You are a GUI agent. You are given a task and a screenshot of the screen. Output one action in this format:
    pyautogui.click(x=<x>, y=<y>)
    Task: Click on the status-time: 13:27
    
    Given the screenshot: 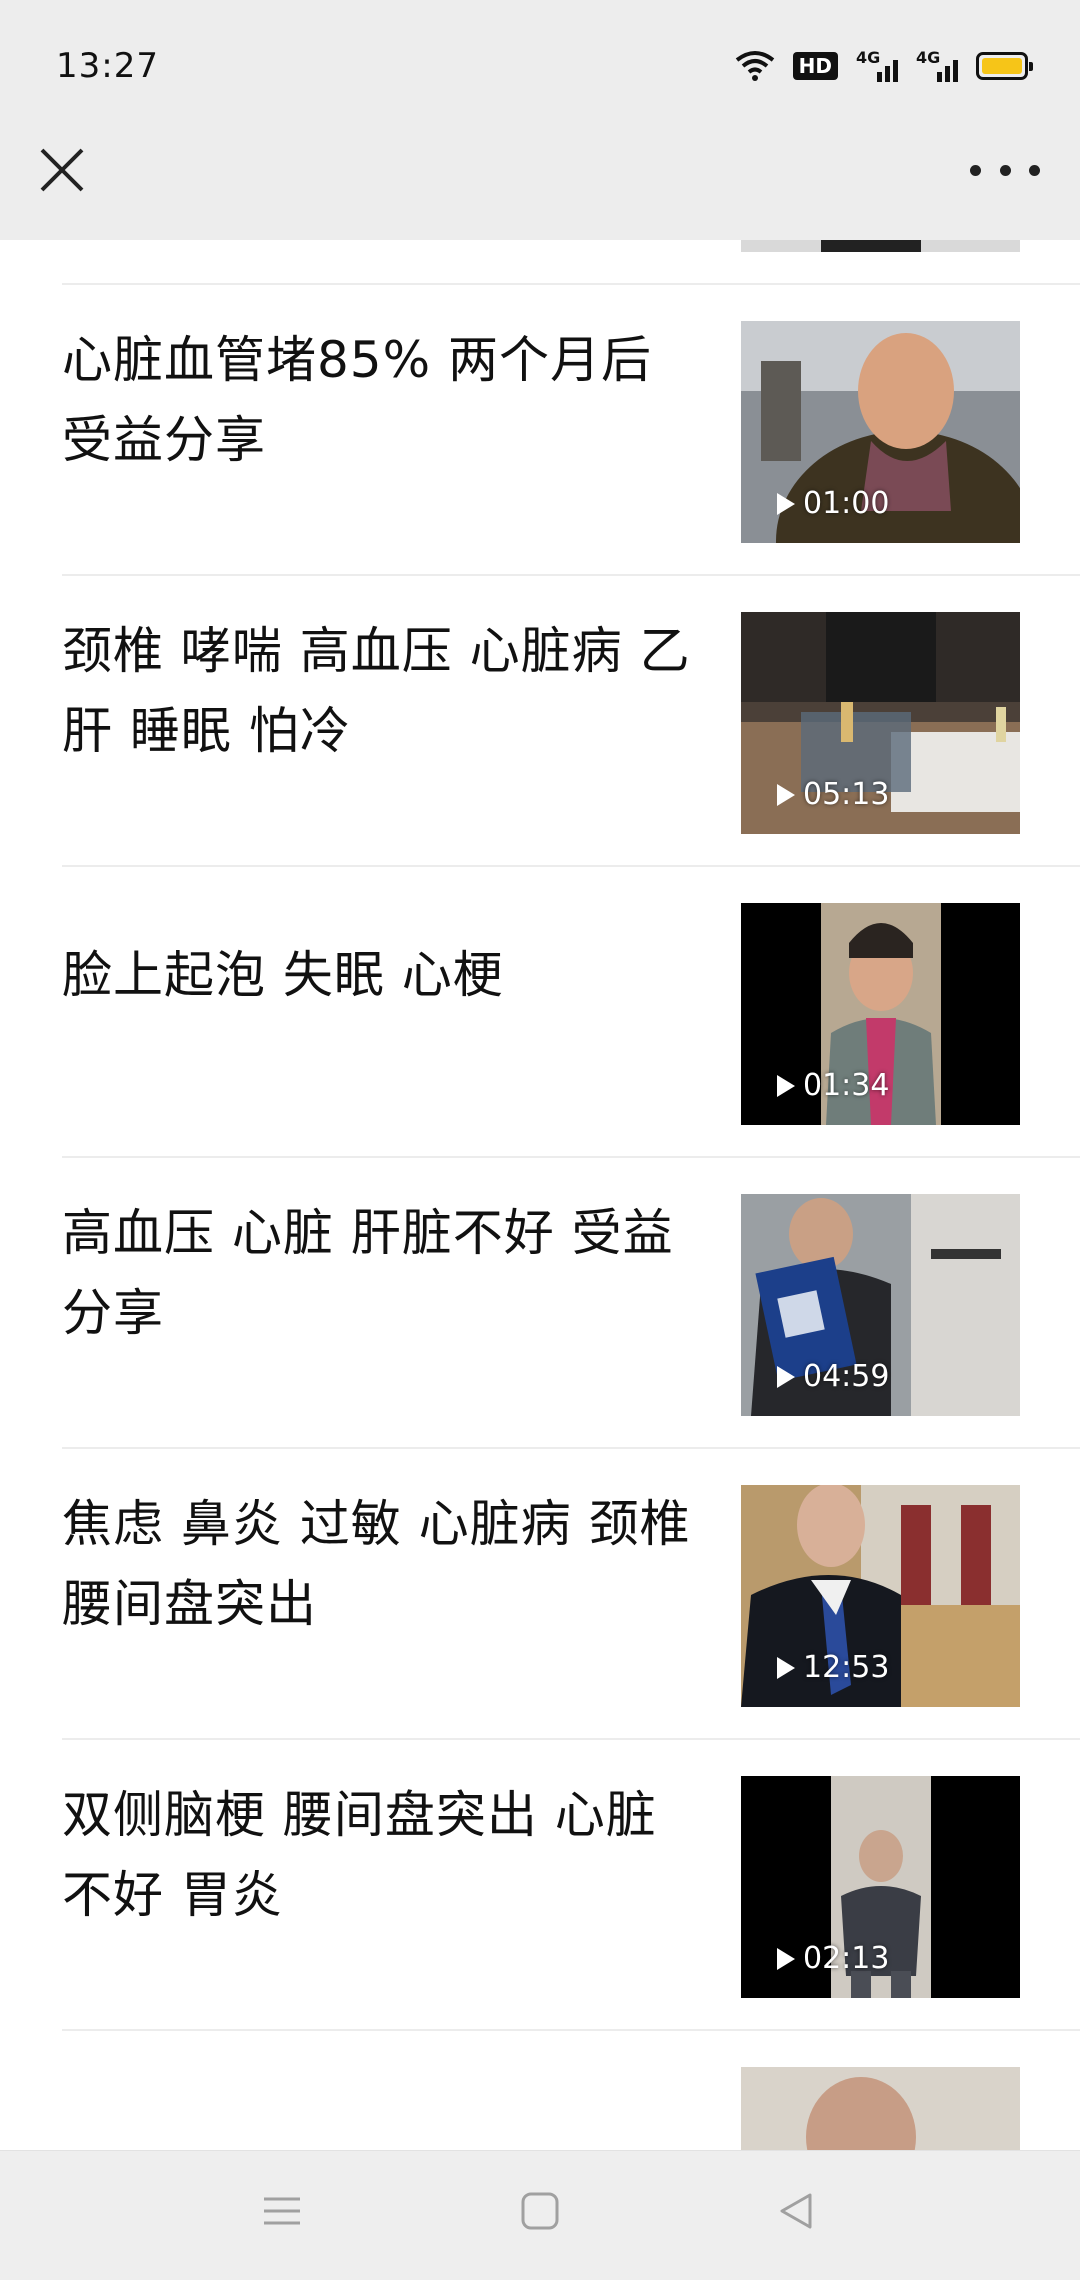 What is the action you would take?
    pyautogui.click(x=107, y=66)
    